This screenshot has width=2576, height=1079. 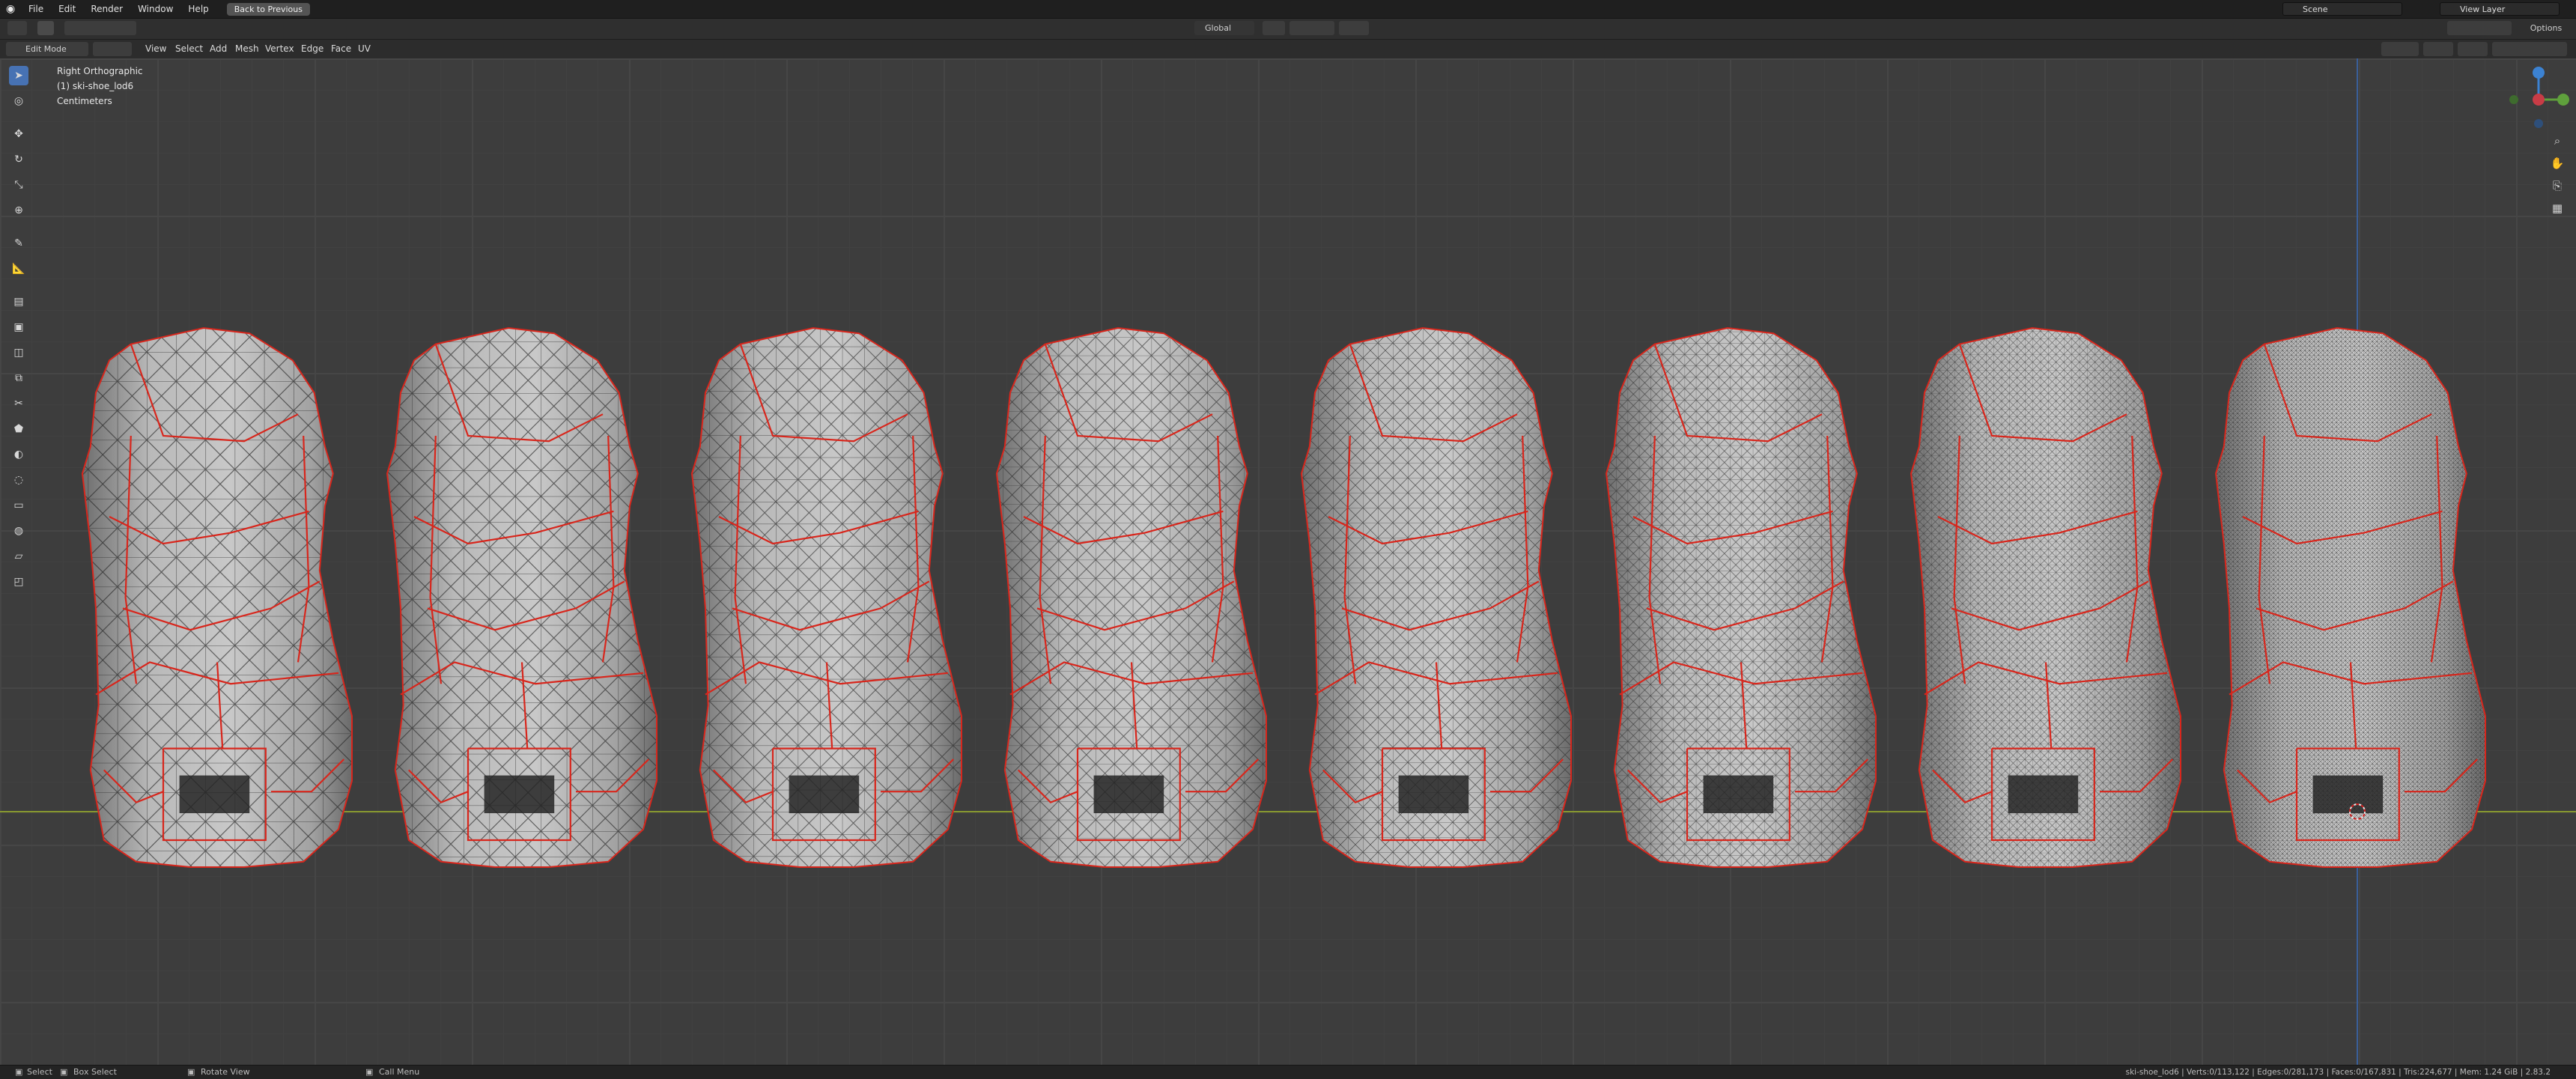 I want to click on tool-shelf: ➤ ◎ ✥ ↻ ⤡ ⊕ ✎ 📐 ▤ ▣ ◫ ⧉ ✂ ⬟ ◐ ◌ ▭ ◍ ▱ ◰, so click(x=21, y=335).